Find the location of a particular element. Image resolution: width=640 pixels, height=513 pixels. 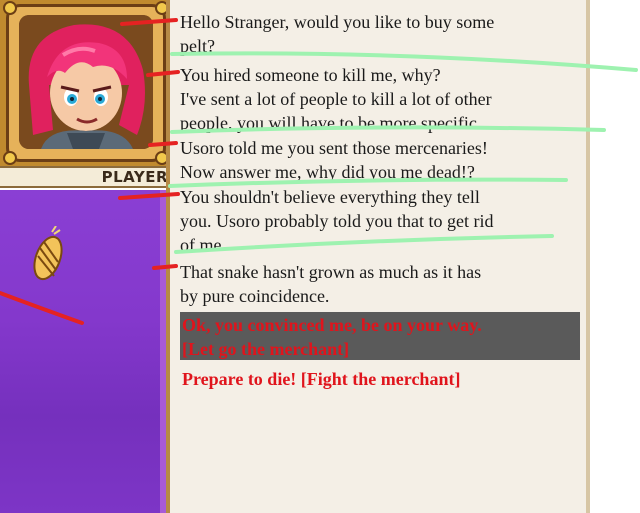

choice-option-text: [Let go the merchant] is located at coordinates (265, 349).